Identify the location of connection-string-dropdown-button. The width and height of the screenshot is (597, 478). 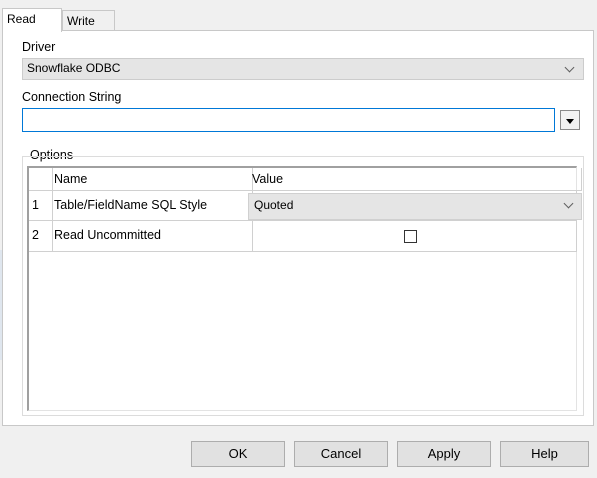
(570, 120).